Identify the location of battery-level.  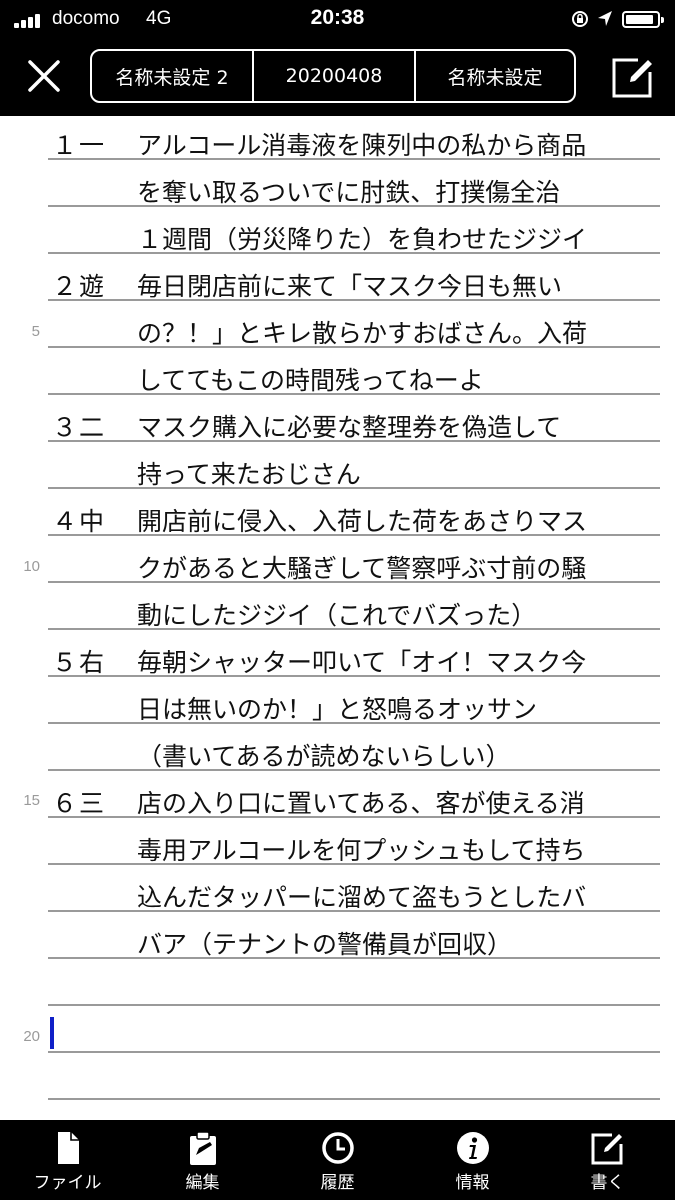
(639, 19).